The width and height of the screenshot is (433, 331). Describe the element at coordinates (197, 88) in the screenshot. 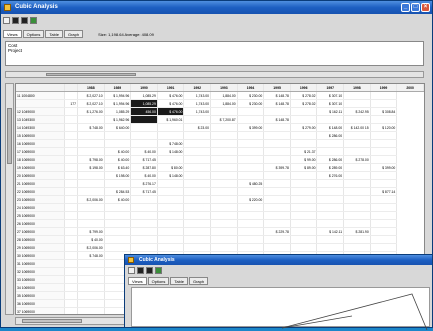

I see `column-header: 1992` at that location.